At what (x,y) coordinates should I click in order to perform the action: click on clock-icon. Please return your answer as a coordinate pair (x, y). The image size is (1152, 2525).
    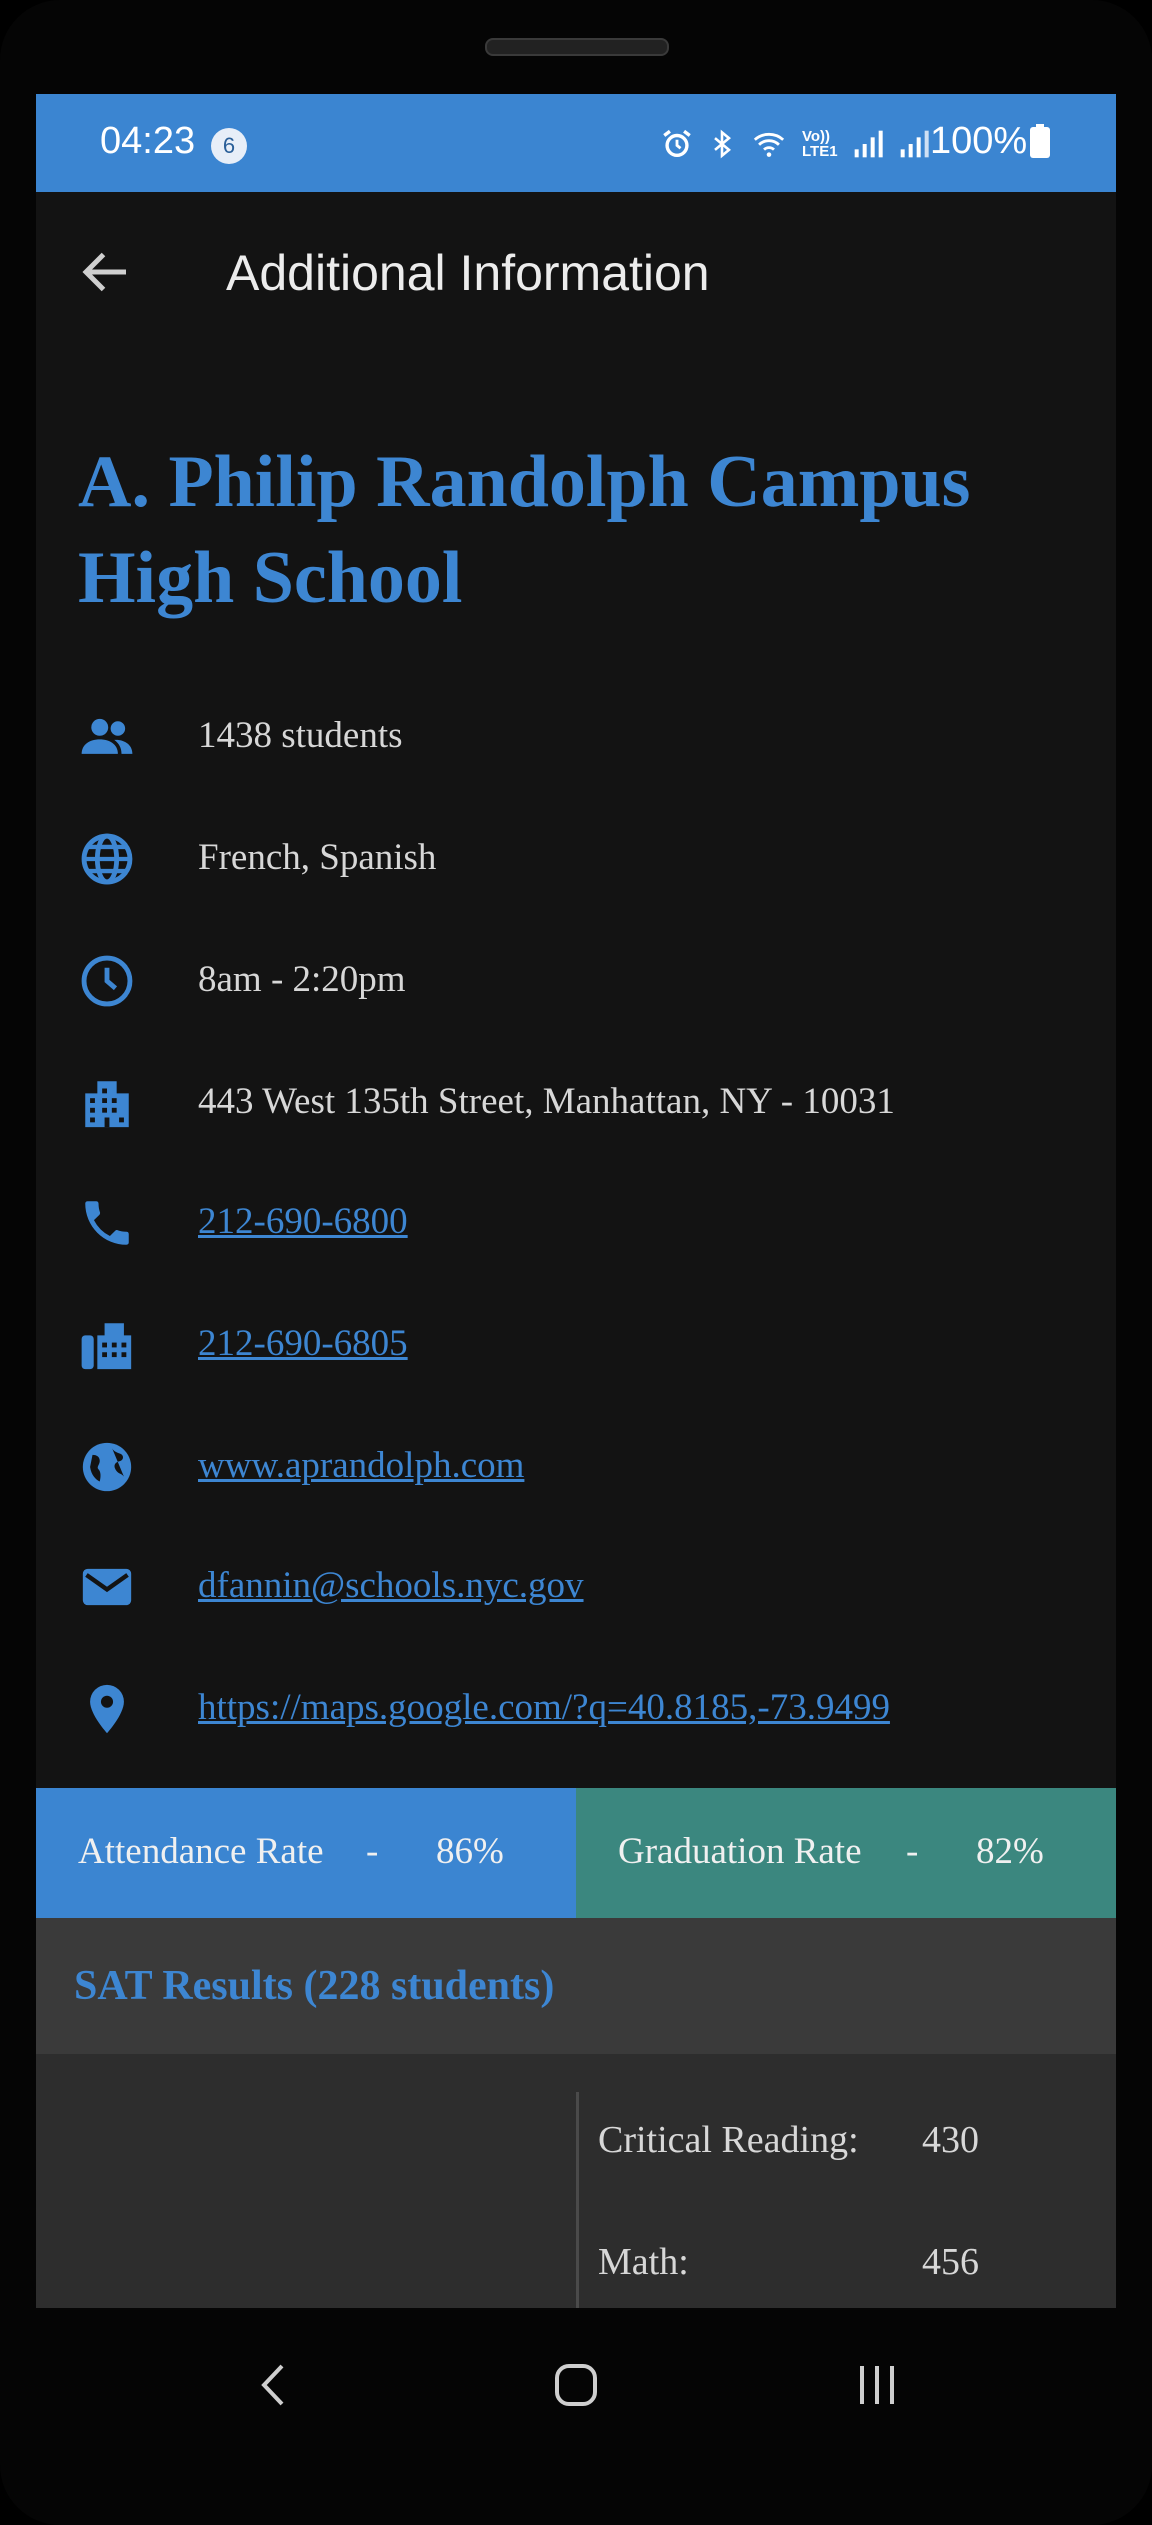
    Looking at the image, I should click on (107, 981).